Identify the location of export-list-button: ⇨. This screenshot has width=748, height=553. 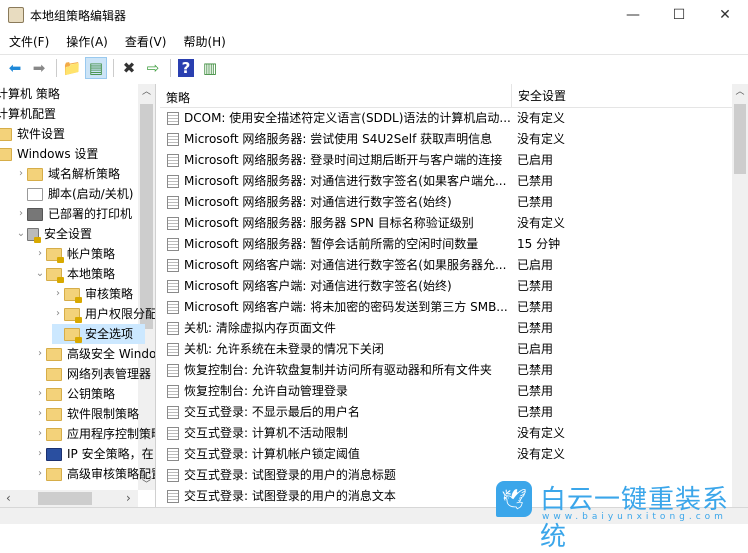
(153, 68).